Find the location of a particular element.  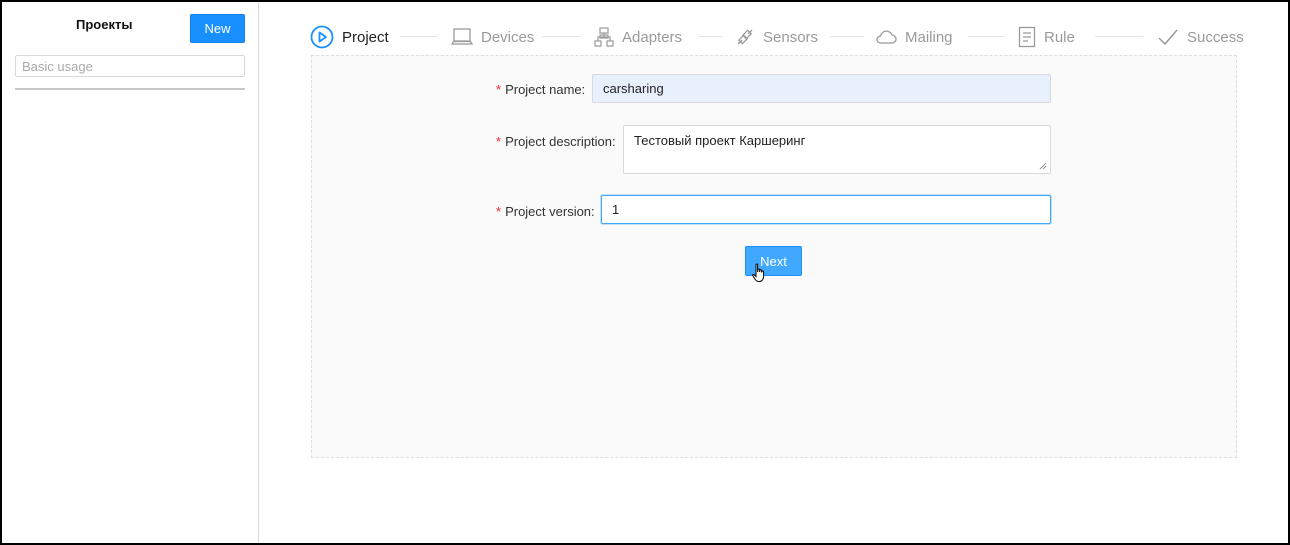

sidebar-title: Проекты is located at coordinates (104, 24).